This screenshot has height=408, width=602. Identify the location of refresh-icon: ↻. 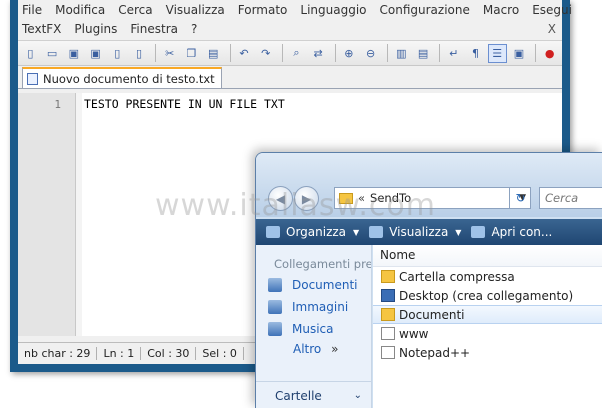
(520, 198).